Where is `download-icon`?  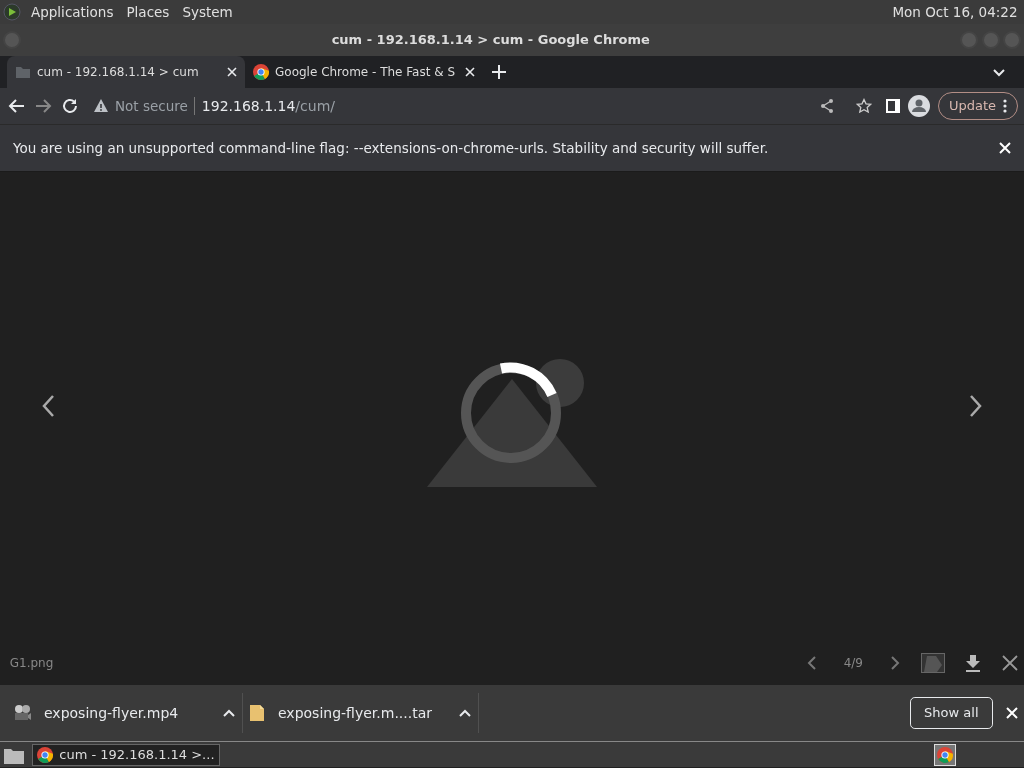 download-icon is located at coordinates (973, 662).